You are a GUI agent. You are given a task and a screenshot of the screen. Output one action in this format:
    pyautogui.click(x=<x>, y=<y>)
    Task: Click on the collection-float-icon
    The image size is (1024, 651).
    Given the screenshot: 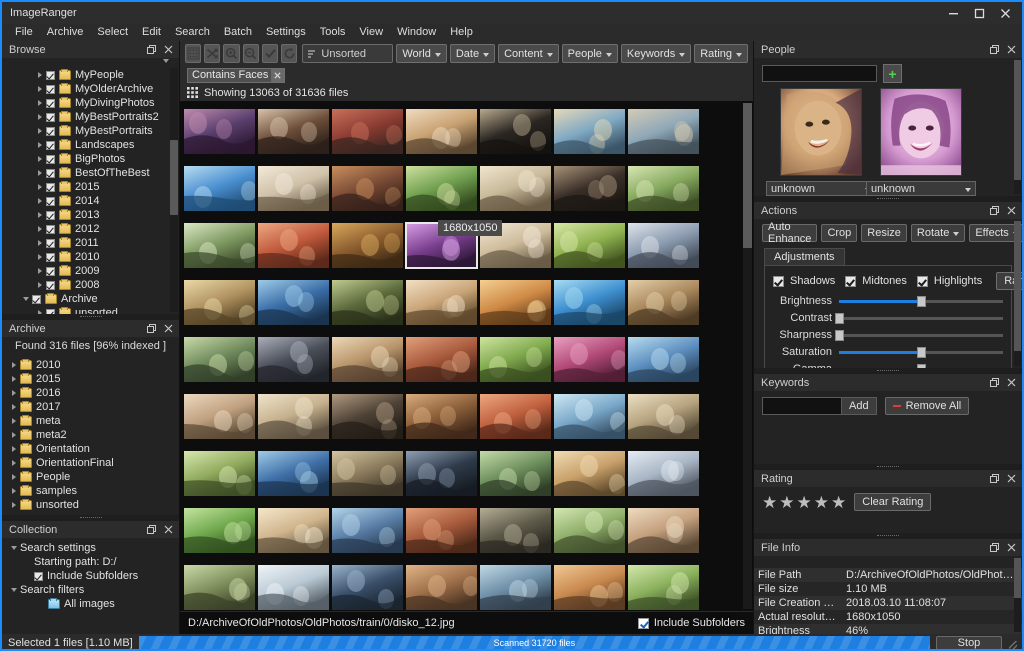 What is the action you would take?
    pyautogui.click(x=151, y=530)
    